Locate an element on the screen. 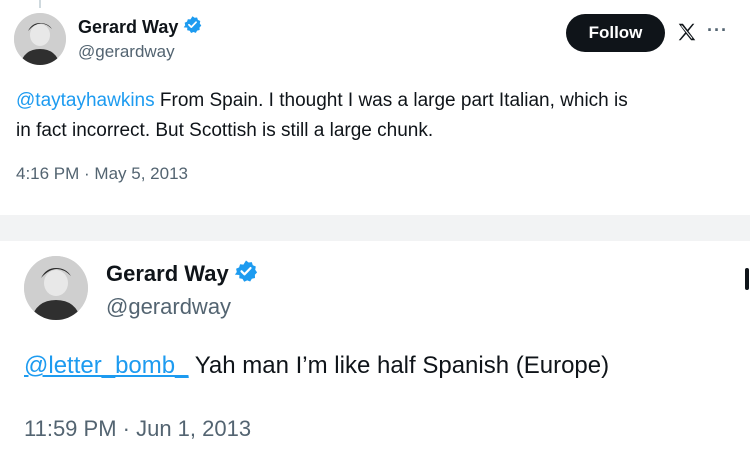 The image size is (750, 457). timestamp: 4:16 PM · May 5, 2013 is located at coordinates (102, 174).